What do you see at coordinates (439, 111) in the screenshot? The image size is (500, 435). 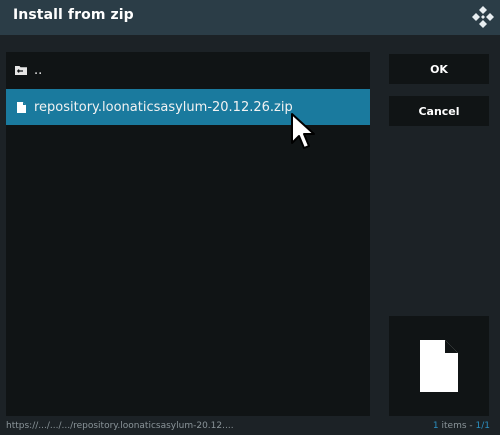 I see `cancel-button: Cancel` at bounding box center [439, 111].